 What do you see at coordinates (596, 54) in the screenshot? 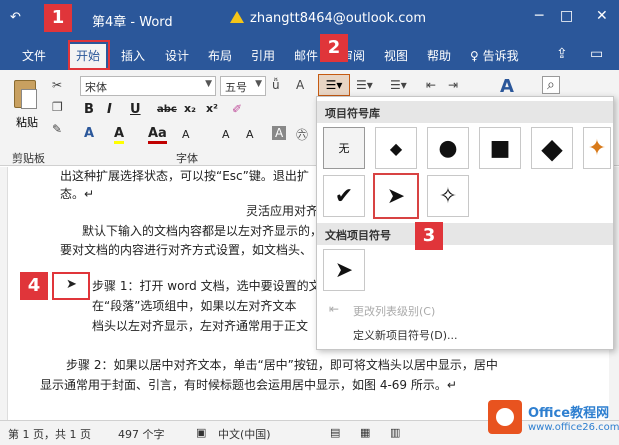
I see `comments-icon: ▭` at bounding box center [596, 54].